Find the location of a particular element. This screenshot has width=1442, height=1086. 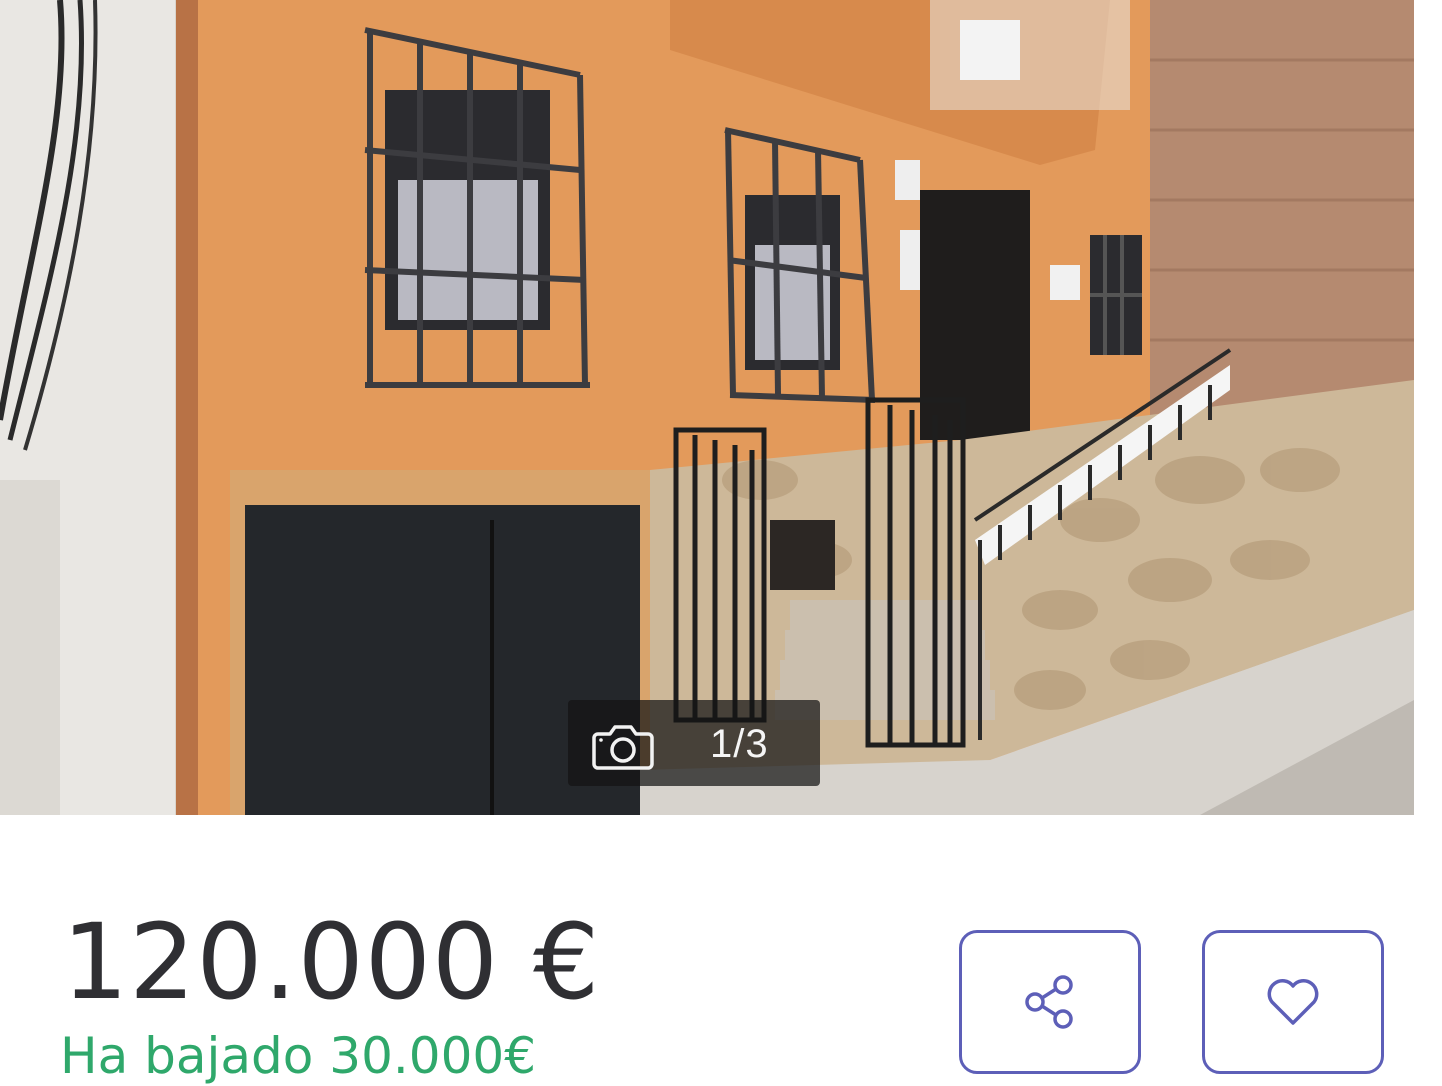

listing-price: 120.000 € is located at coordinates (331, 962).